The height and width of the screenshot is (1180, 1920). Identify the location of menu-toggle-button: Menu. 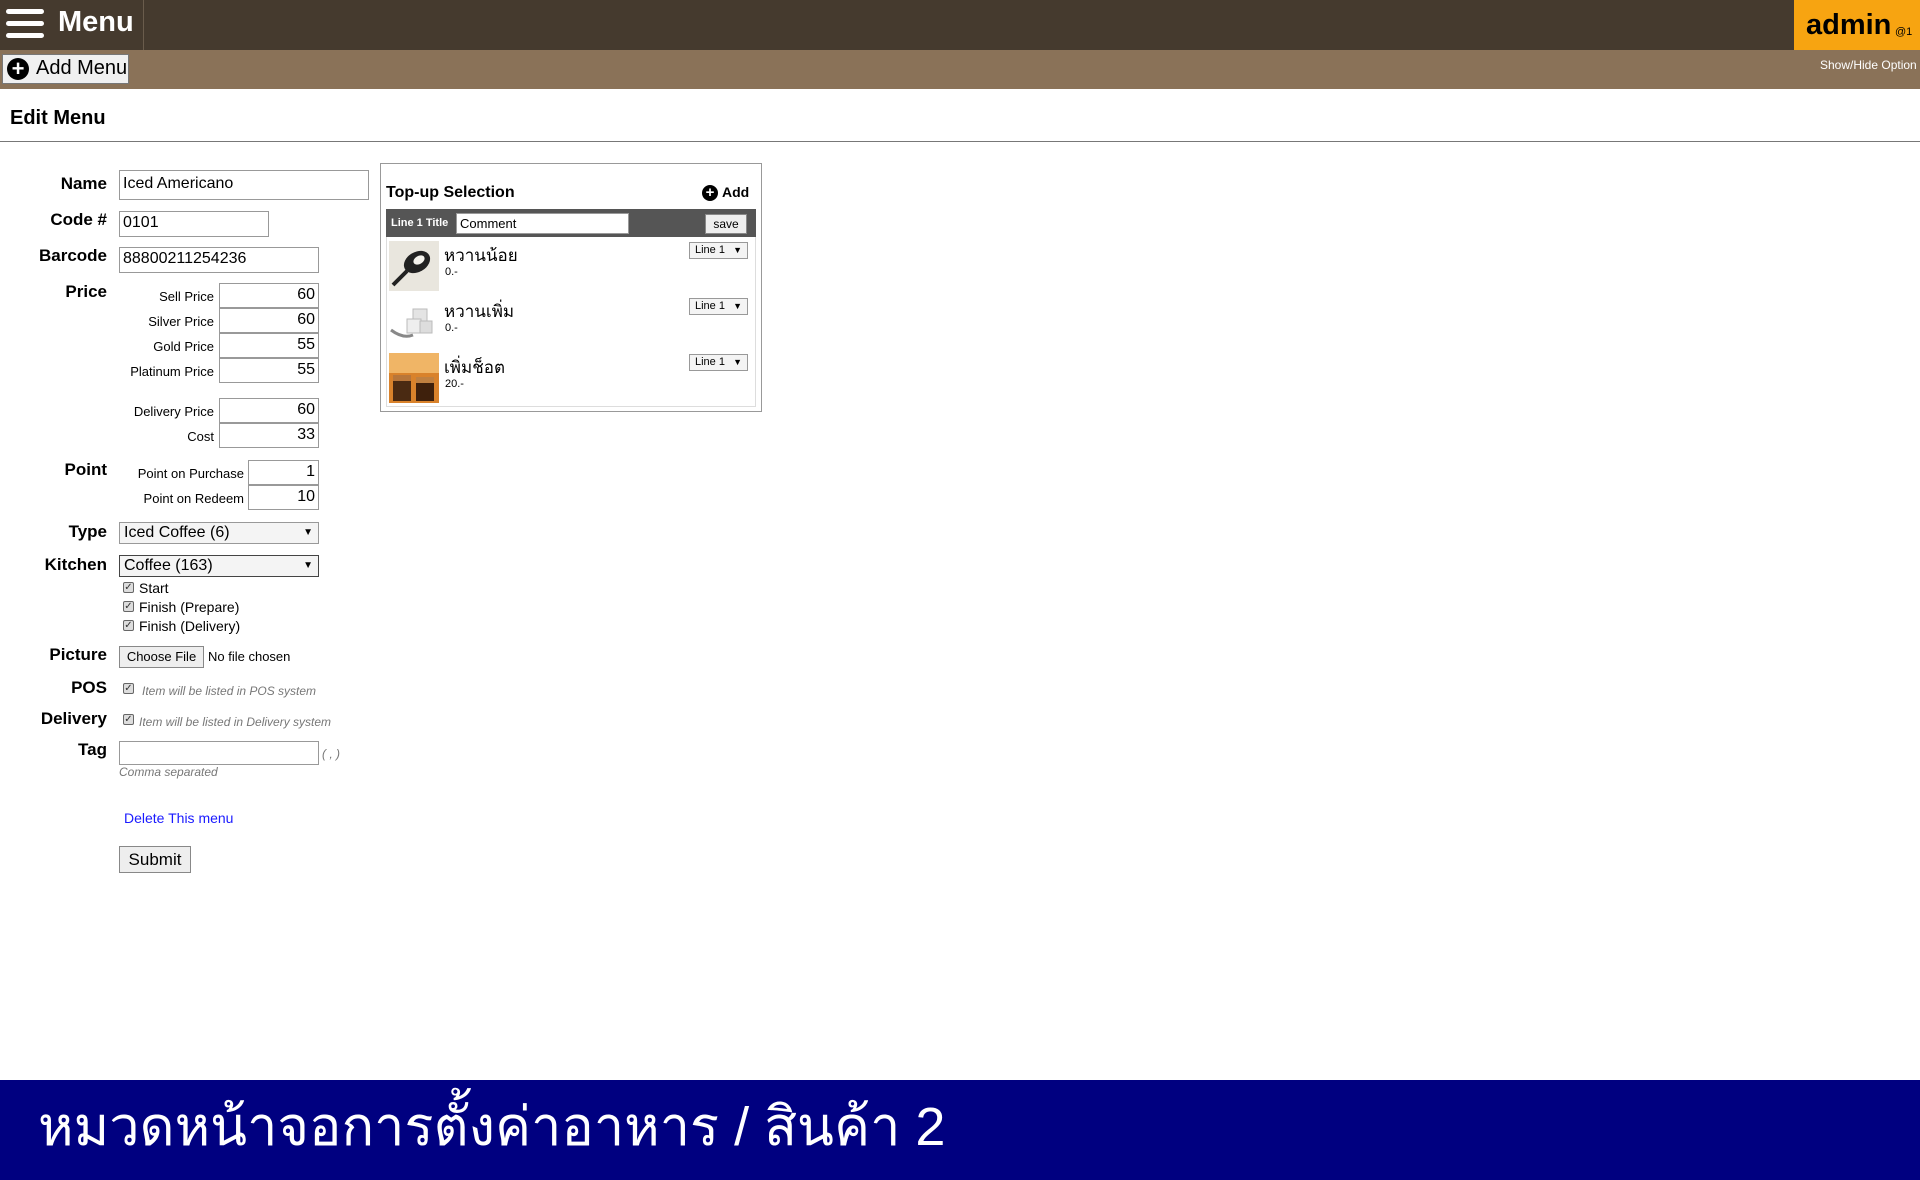
(72, 25).